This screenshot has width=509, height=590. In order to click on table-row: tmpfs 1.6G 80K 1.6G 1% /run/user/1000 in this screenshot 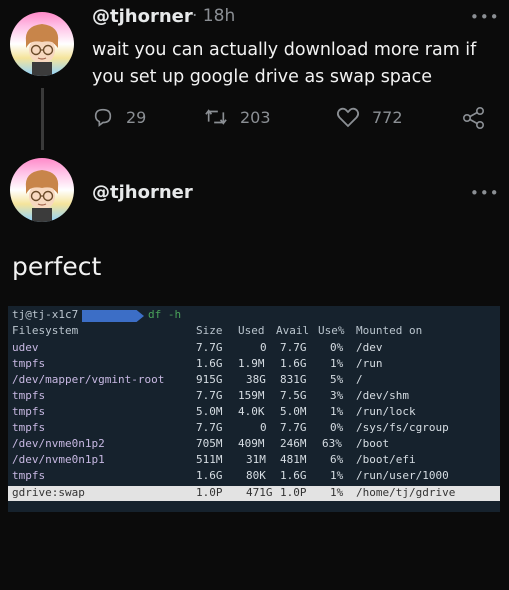, I will do `click(254, 476)`.